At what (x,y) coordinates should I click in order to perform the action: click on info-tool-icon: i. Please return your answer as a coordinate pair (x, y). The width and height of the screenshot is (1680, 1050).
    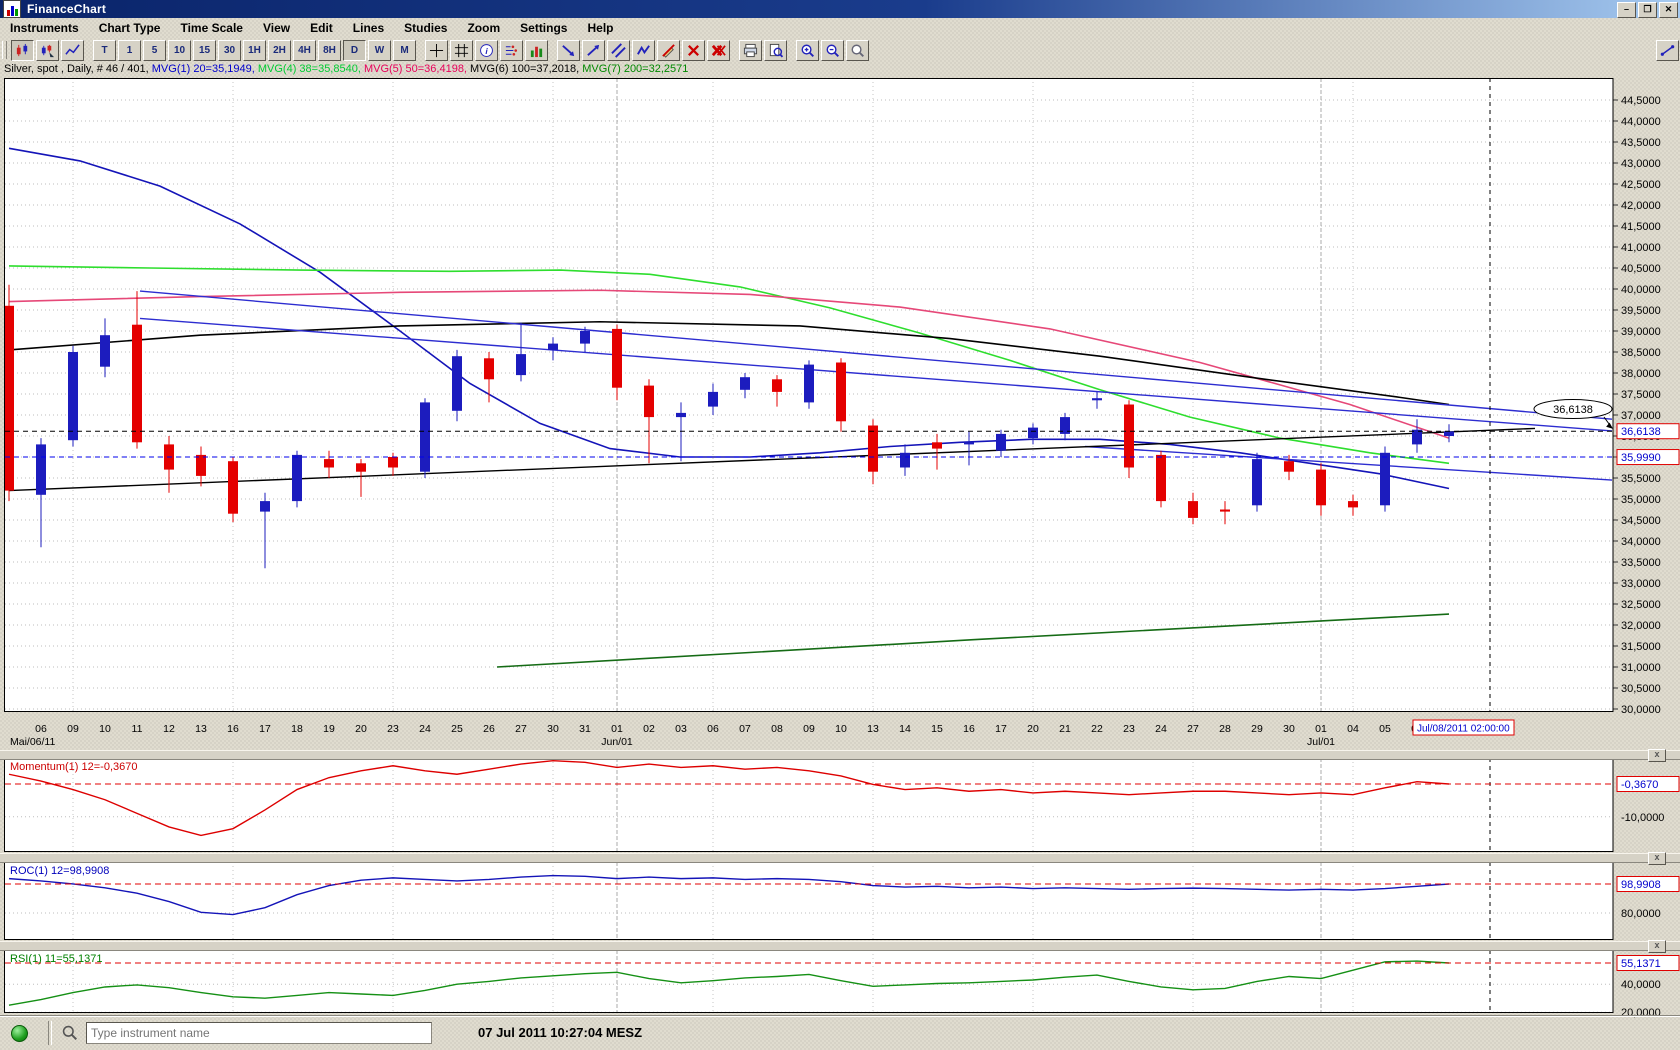
    Looking at the image, I should click on (486, 50).